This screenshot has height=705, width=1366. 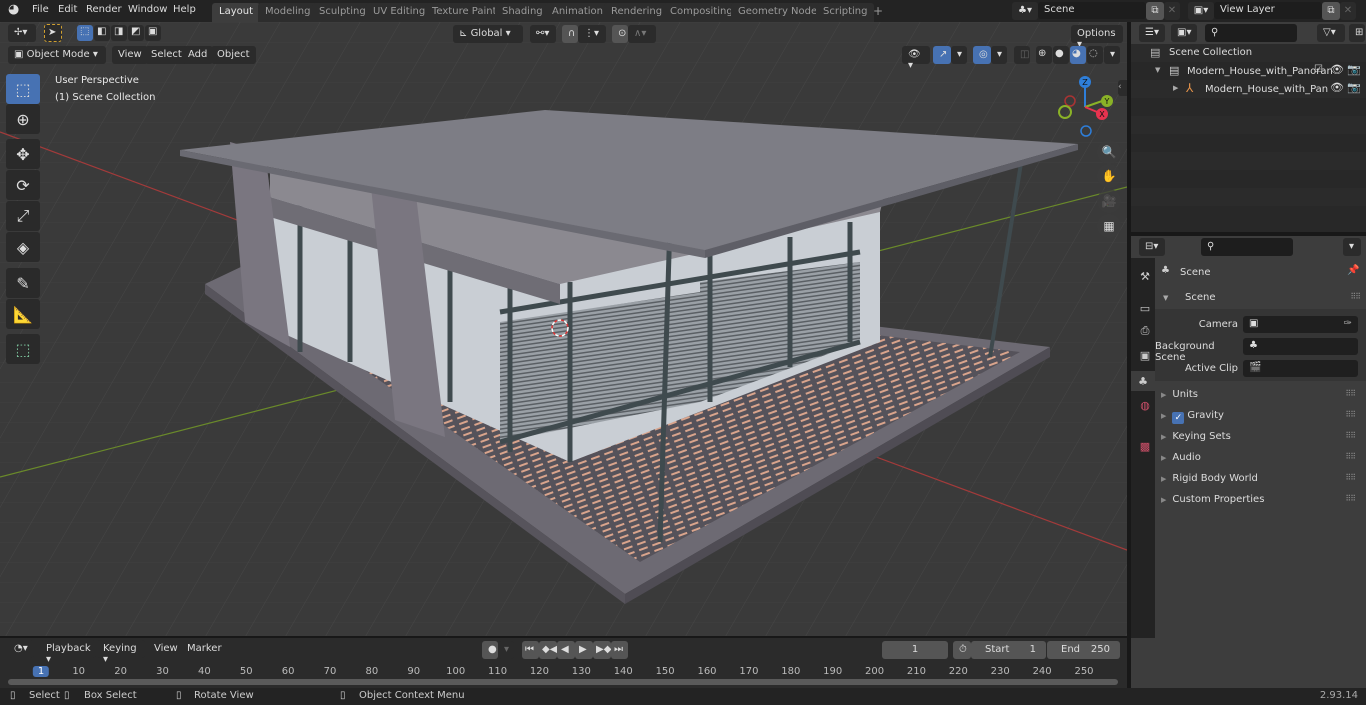 What do you see at coordinates (288, 12) in the screenshot?
I see `tab-modeling: Modeling` at bounding box center [288, 12].